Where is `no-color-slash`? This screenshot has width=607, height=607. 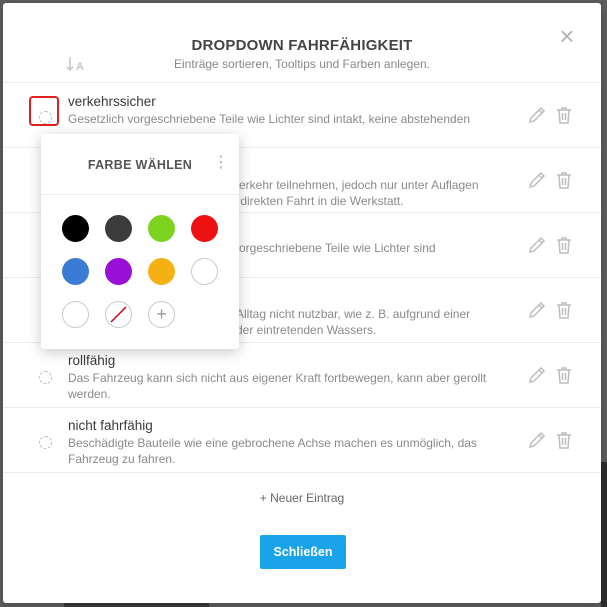
no-color-slash is located at coordinates (118, 314).